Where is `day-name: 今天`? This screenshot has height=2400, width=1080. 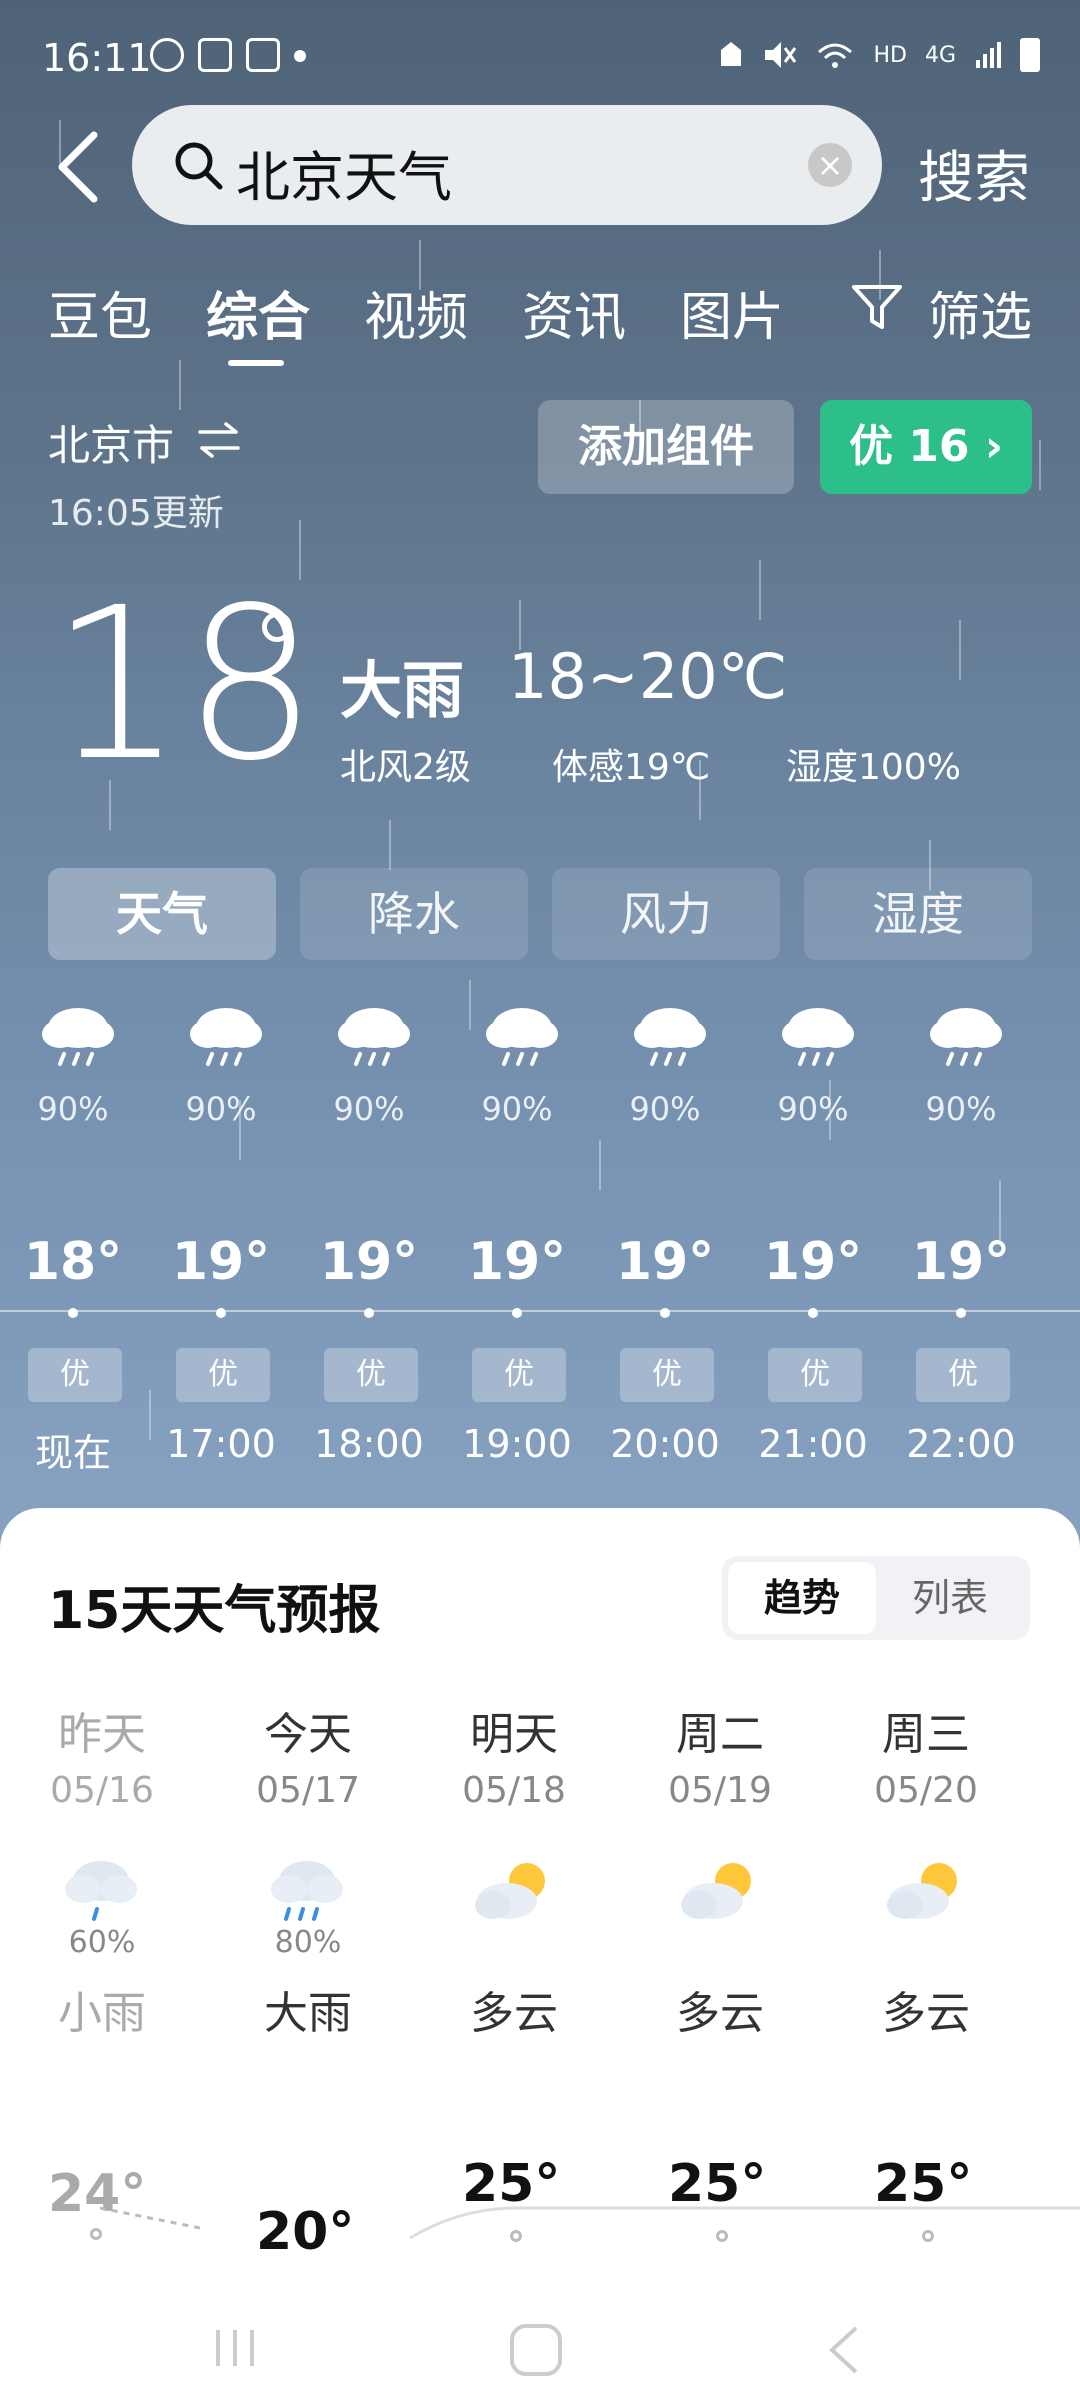 day-name: 今天 is located at coordinates (308, 1734).